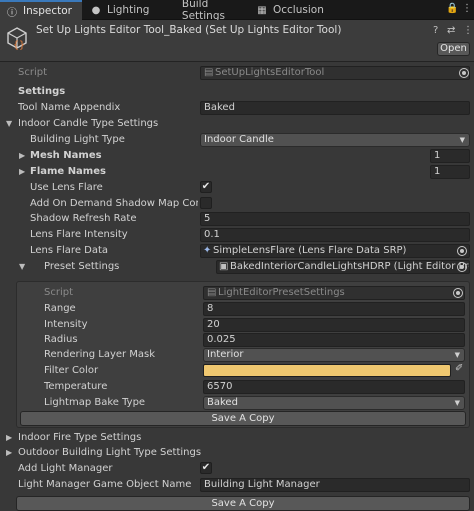 This screenshot has width=474, height=511. Describe the element at coordinates (453, 49) in the screenshot. I see `open-button: Open` at that location.